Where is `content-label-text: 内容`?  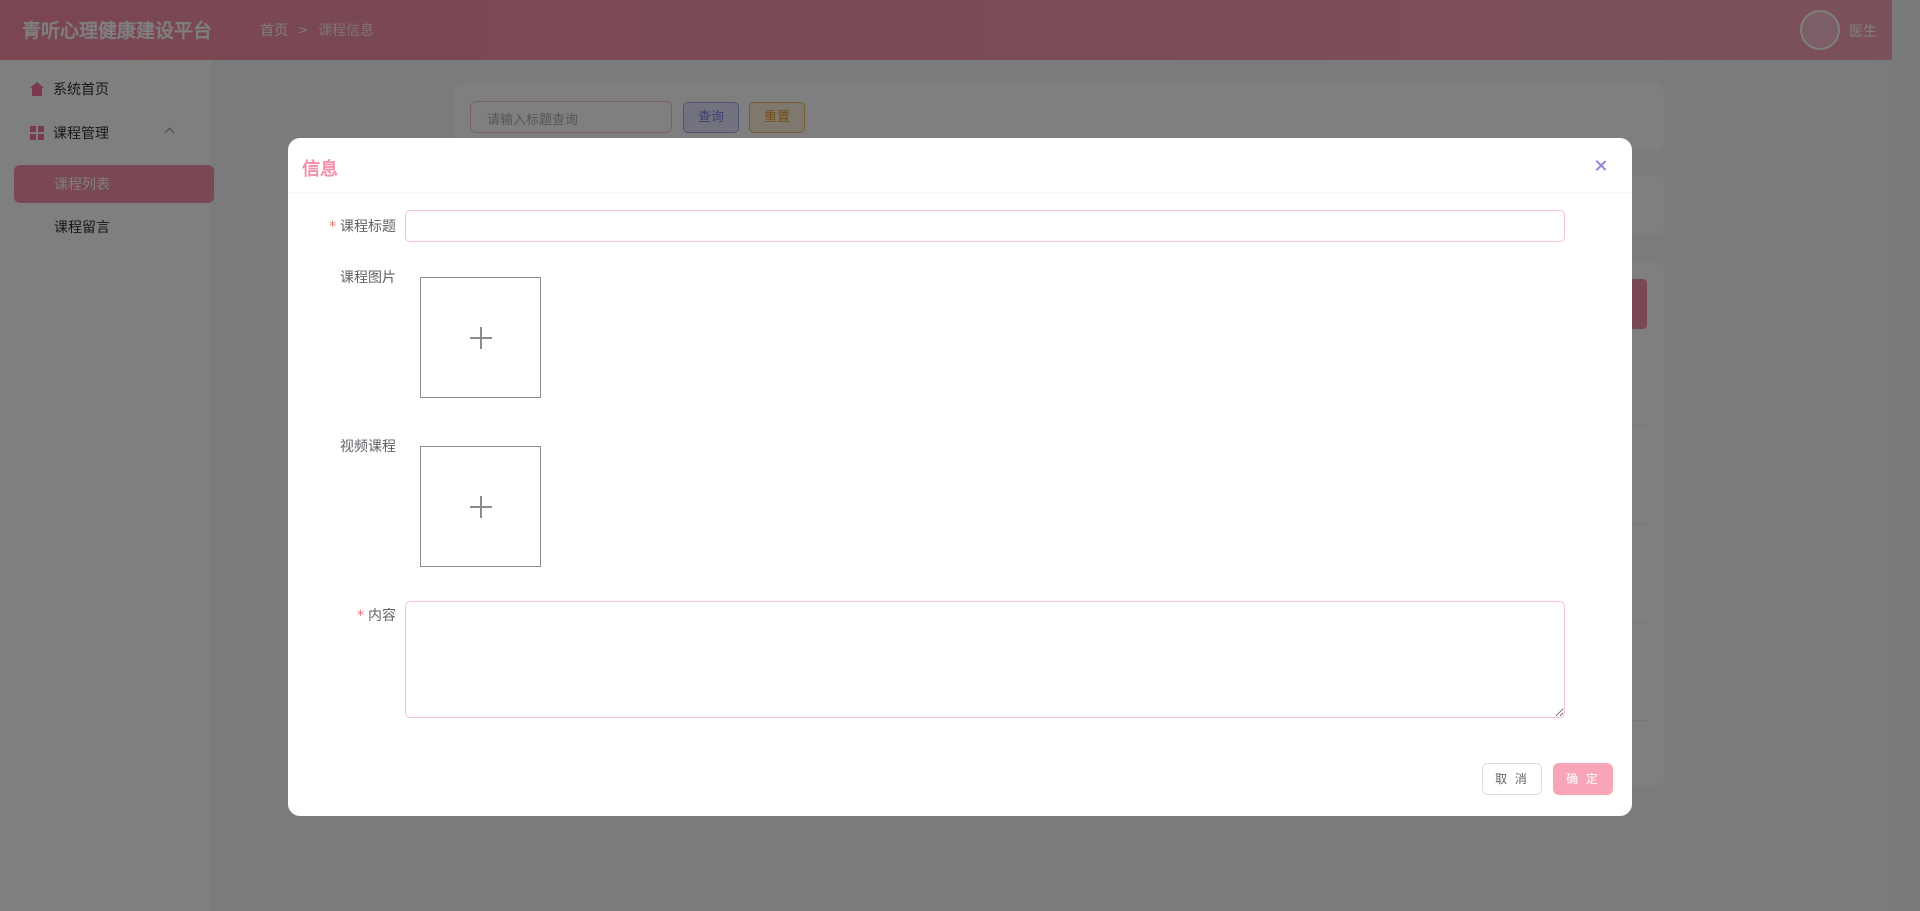
content-label-text: 内容 is located at coordinates (382, 616).